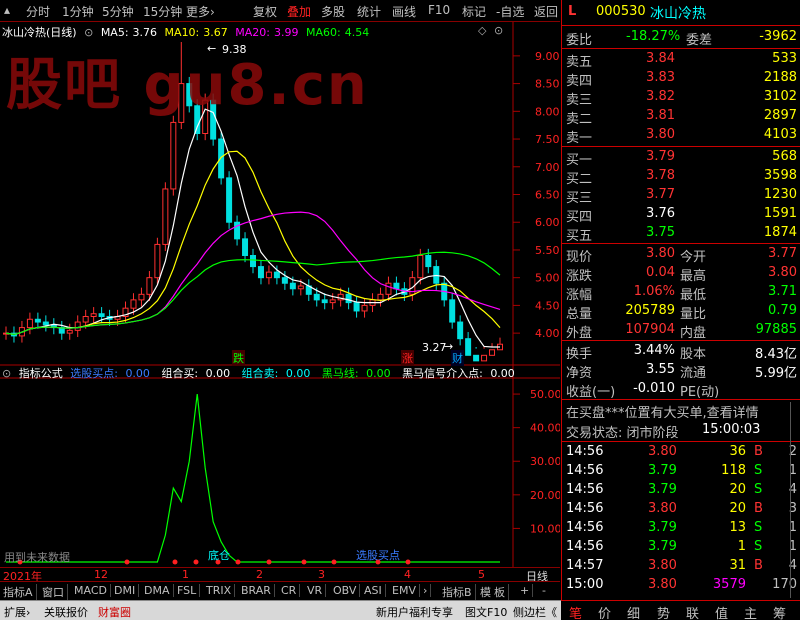 Image resolution: width=800 pixels, height=620 pixels. What do you see at coordinates (162, 11) in the screenshot?
I see `toolbar-tab-15min: 15分钟` at bounding box center [162, 11].